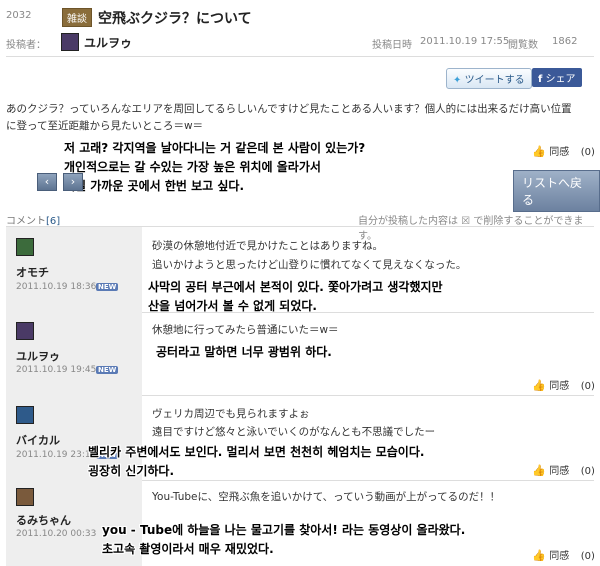 This screenshot has height=566, width=600. I want to click on comment-date: 2011.10.19 23:16, so click(56, 455).